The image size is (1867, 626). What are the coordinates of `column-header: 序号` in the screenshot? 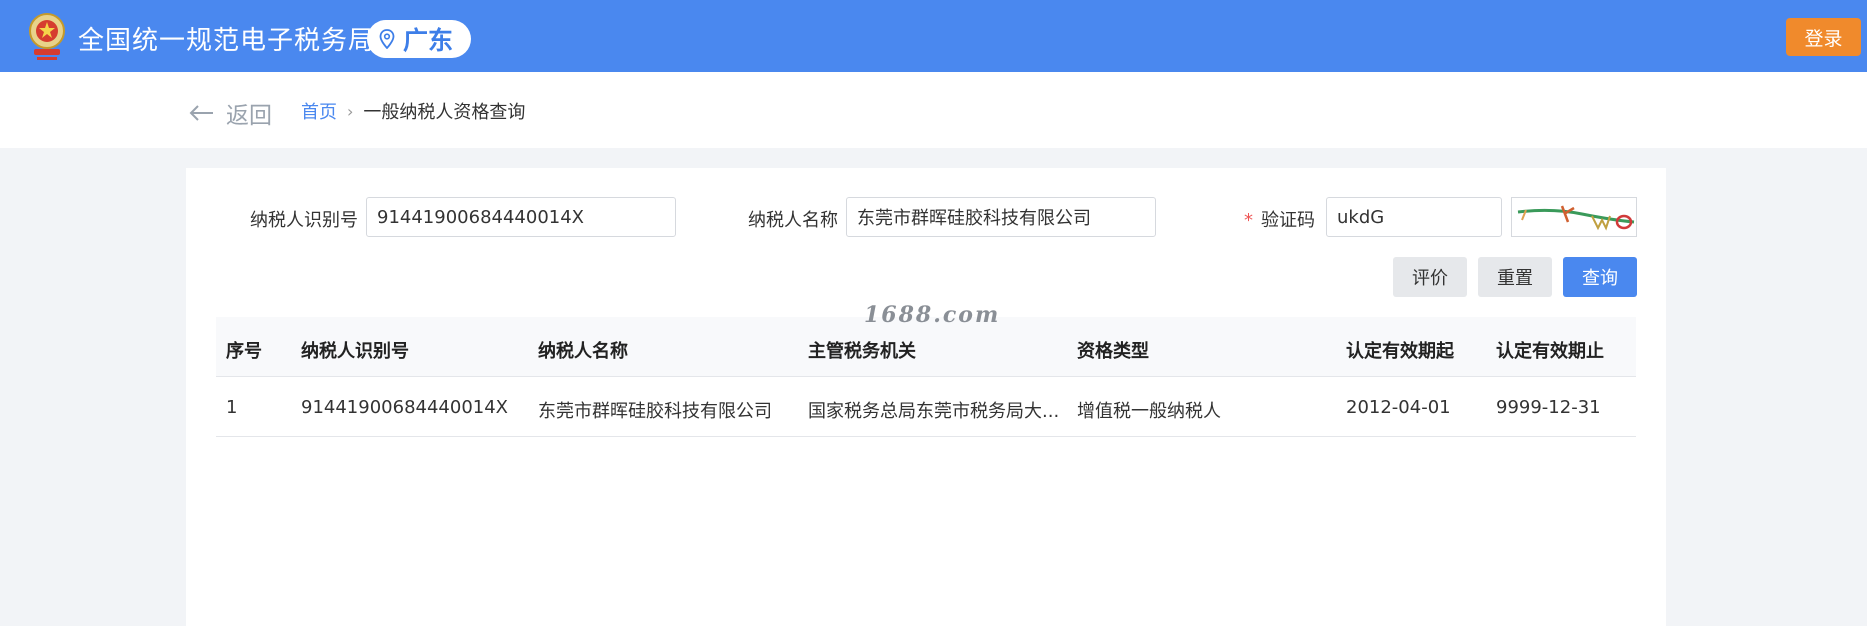 It's located at (244, 351).